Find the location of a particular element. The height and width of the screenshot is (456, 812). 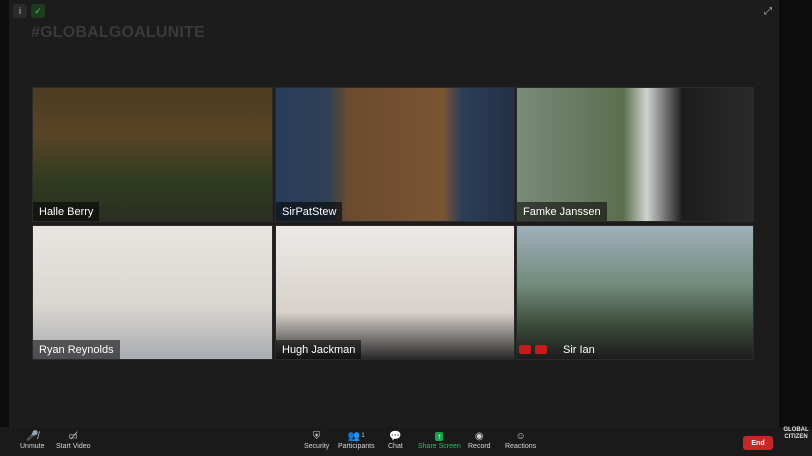

info-icon: i is located at coordinates (20, 11).